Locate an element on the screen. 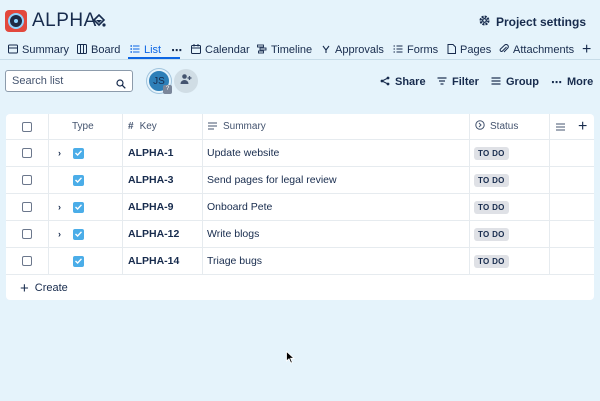 The image size is (600, 401). column-options-icon is located at coordinates (560, 126).